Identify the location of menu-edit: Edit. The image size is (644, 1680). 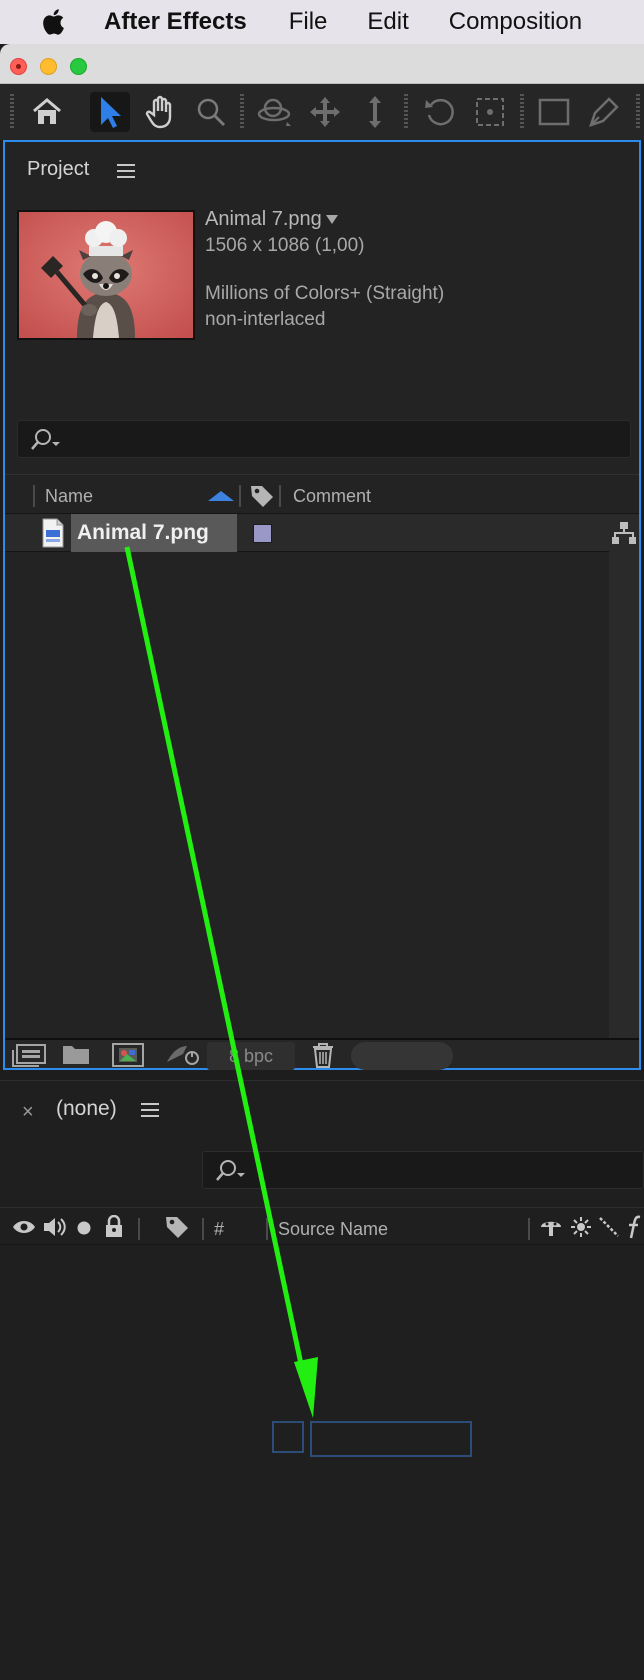
(387, 22).